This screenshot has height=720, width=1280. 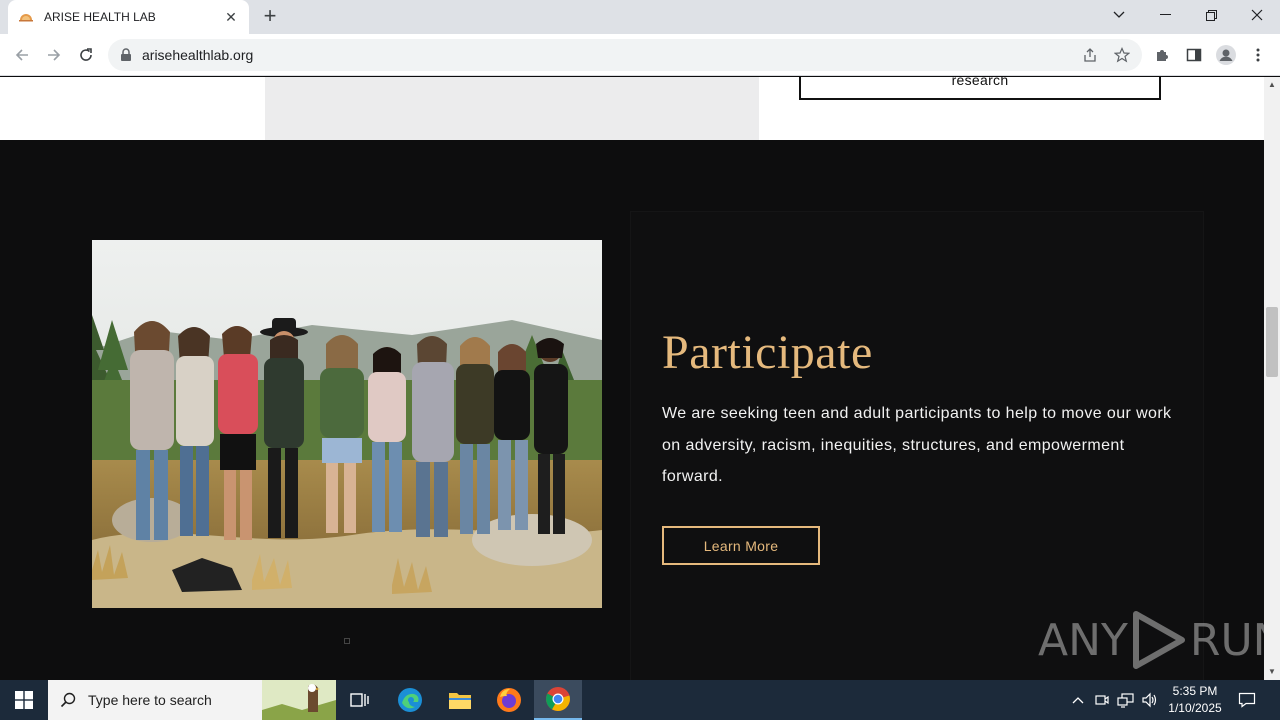 What do you see at coordinates (1195, 691) in the screenshot?
I see `clock-time: 5:35 PM` at bounding box center [1195, 691].